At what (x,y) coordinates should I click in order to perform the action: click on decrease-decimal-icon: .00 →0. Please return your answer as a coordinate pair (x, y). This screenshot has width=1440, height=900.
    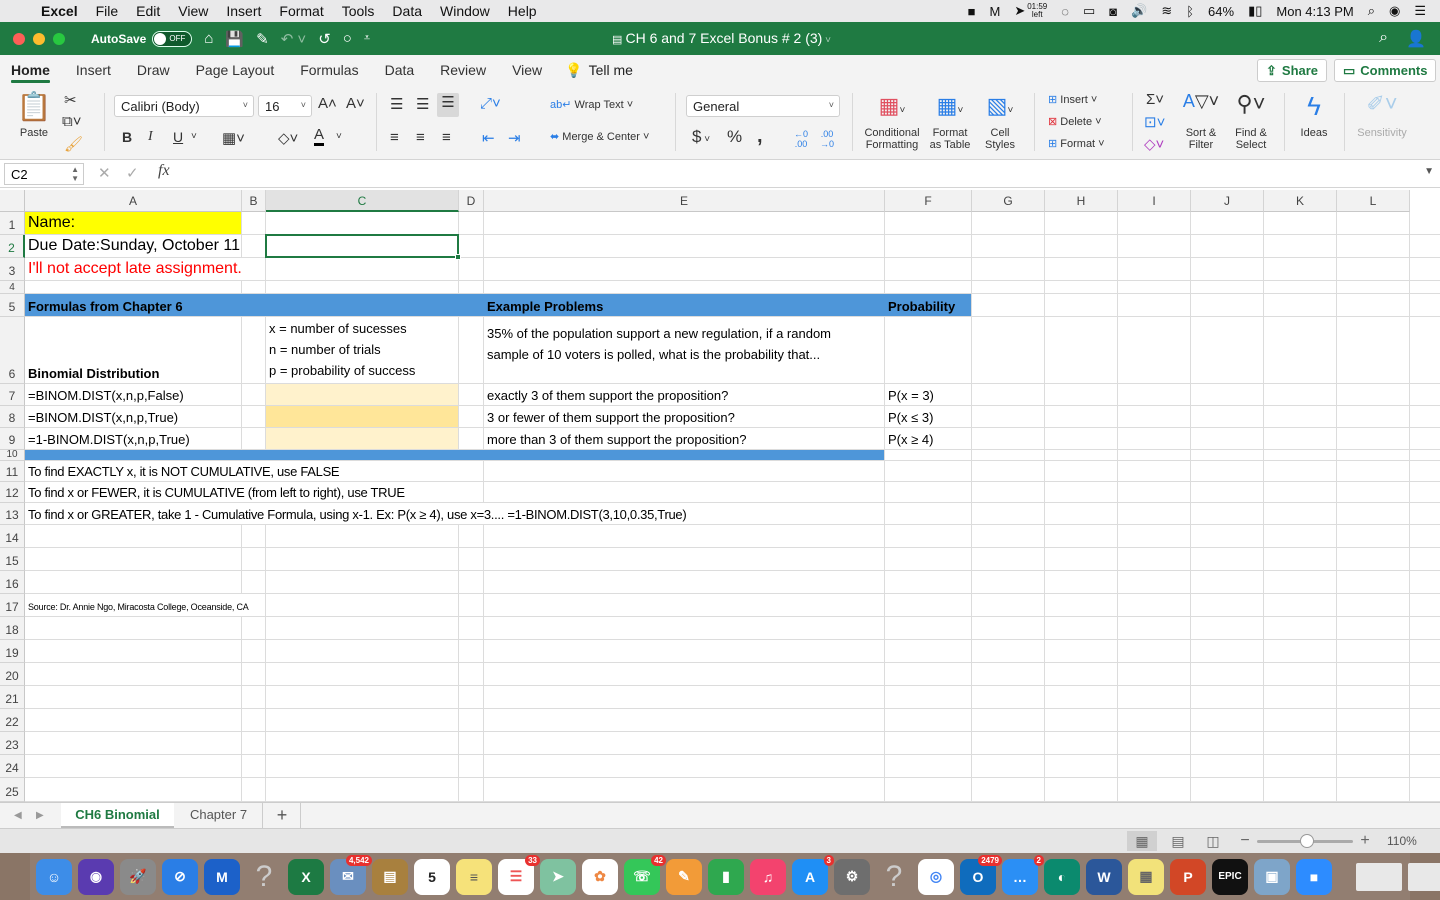
    Looking at the image, I should click on (827, 139).